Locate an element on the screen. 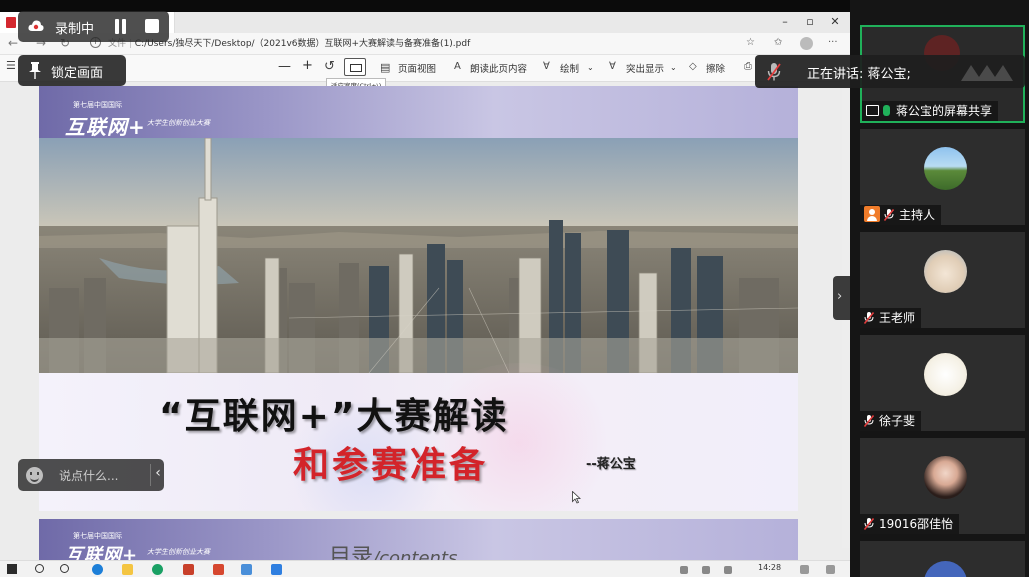 This screenshot has height=577, width=1029. emoji-icon is located at coordinates (34, 475).